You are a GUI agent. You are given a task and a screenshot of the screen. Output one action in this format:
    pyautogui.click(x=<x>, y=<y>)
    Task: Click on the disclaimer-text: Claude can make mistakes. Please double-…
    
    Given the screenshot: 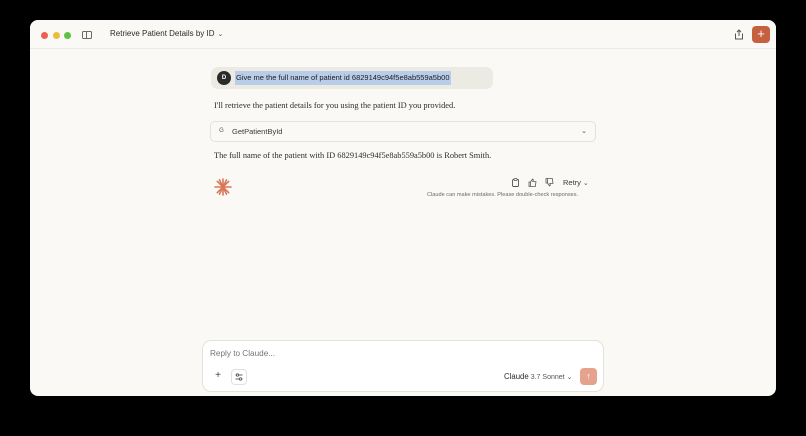 What is the action you would take?
    pyautogui.click(x=503, y=195)
    